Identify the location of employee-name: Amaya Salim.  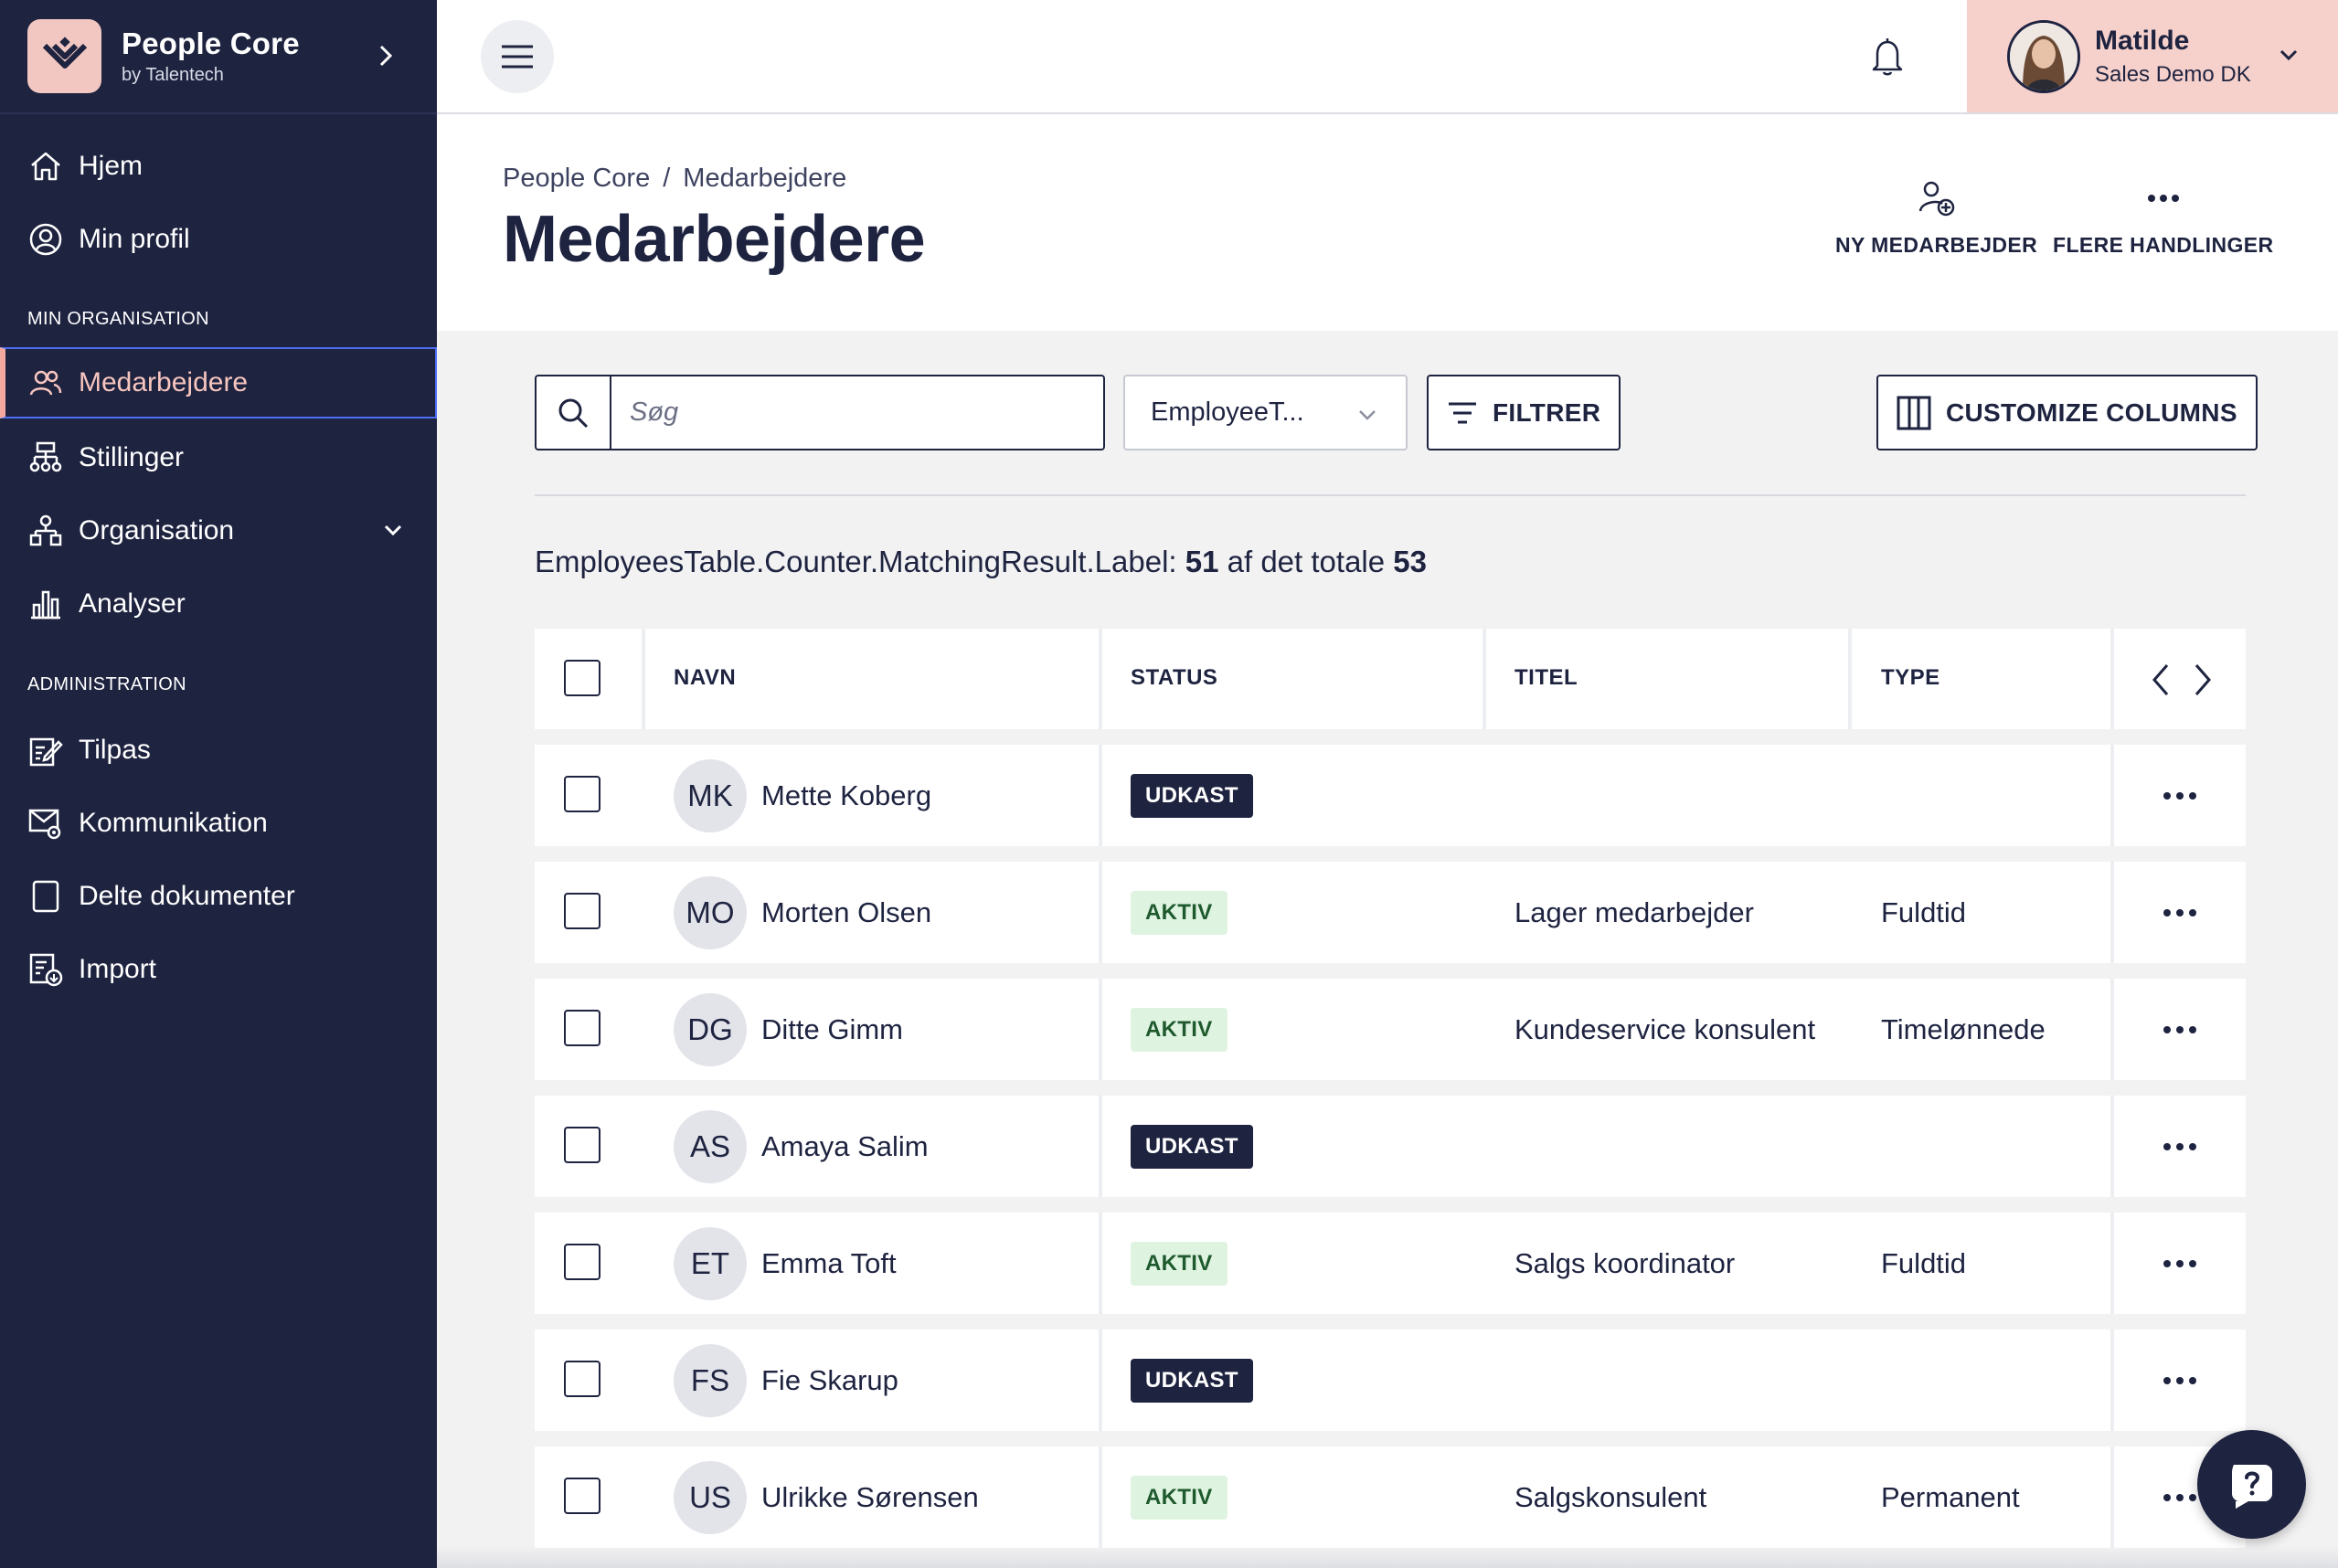
(845, 1147).